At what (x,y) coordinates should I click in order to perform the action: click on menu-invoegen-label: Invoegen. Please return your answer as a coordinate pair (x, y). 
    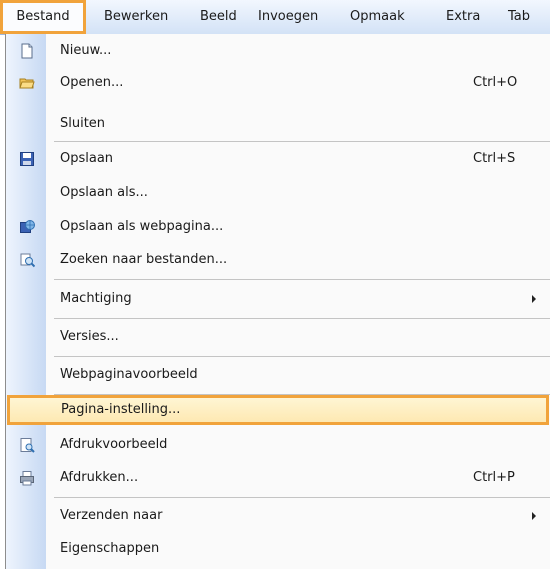
    Looking at the image, I should click on (288, 16).